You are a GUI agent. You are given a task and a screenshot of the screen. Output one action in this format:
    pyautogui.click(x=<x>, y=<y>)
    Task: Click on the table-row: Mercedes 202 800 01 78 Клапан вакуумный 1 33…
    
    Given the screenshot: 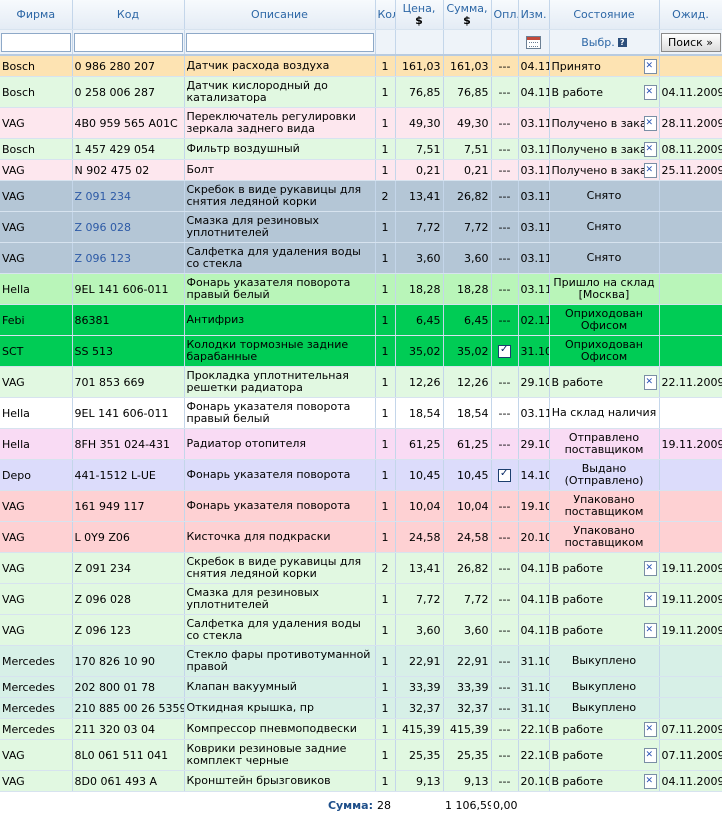 What is the action you would take?
    pyautogui.click(x=361, y=687)
    